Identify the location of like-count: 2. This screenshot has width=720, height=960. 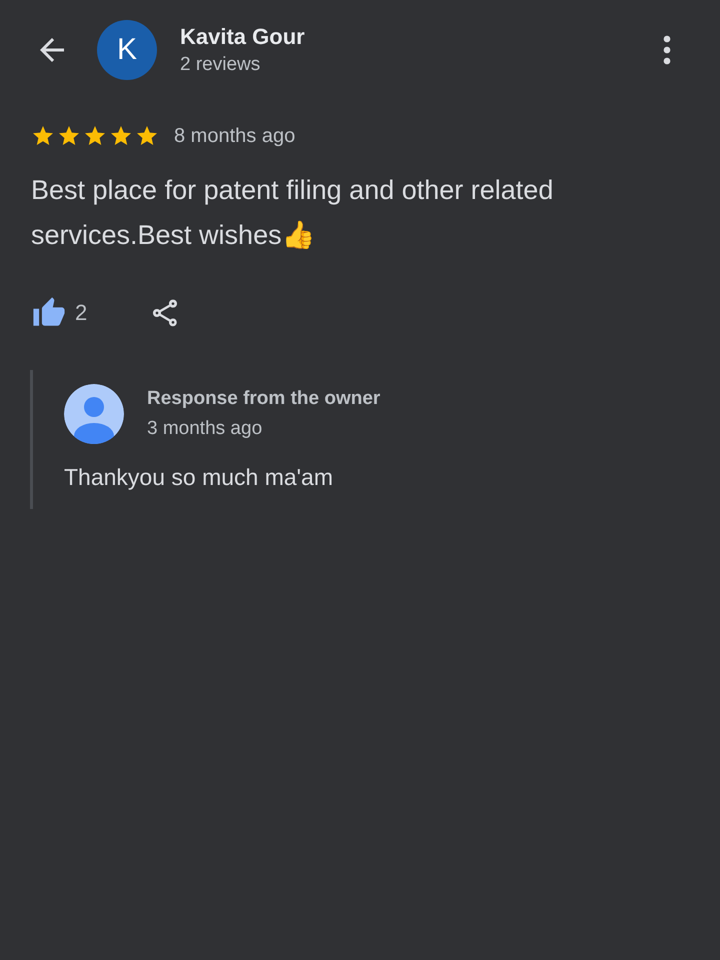
(81, 313).